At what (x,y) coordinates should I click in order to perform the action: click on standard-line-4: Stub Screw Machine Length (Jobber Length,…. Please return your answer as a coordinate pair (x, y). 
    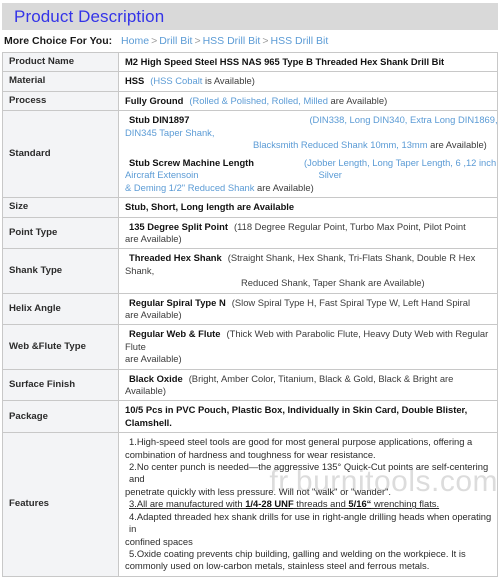
    Looking at the image, I should click on (310, 162).